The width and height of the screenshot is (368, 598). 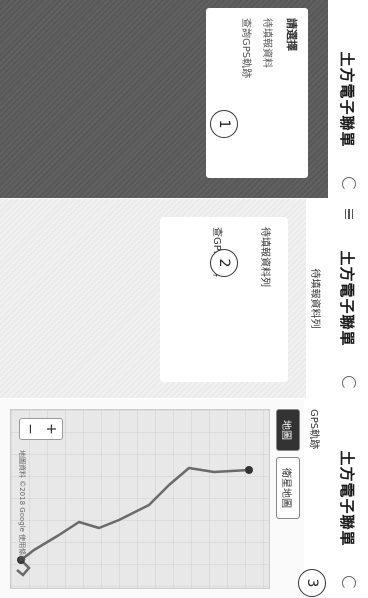 I want to click on step-badge: 1, so click(x=224, y=124).